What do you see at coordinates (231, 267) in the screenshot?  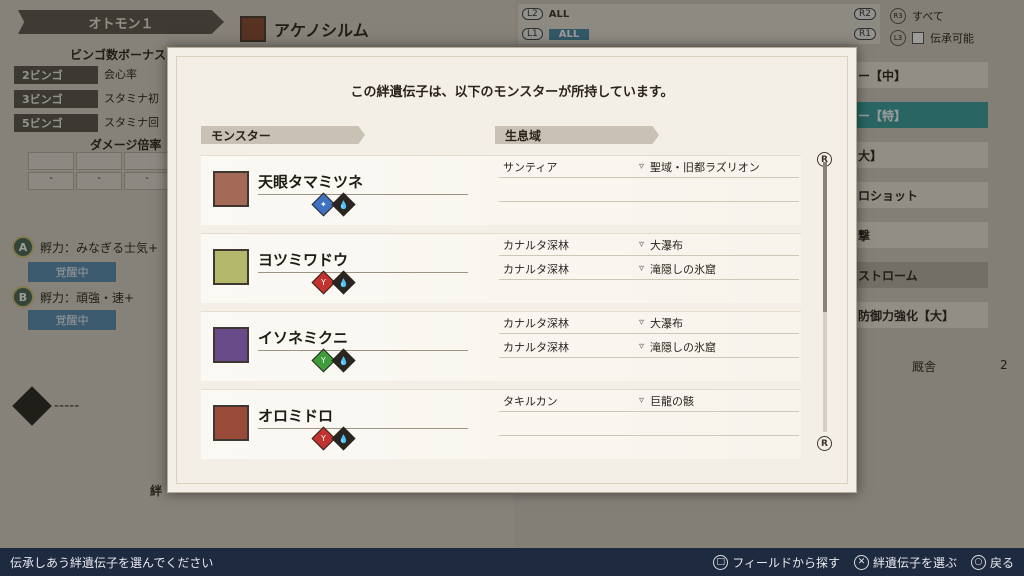 I see `yotsumiwadou-icon` at bounding box center [231, 267].